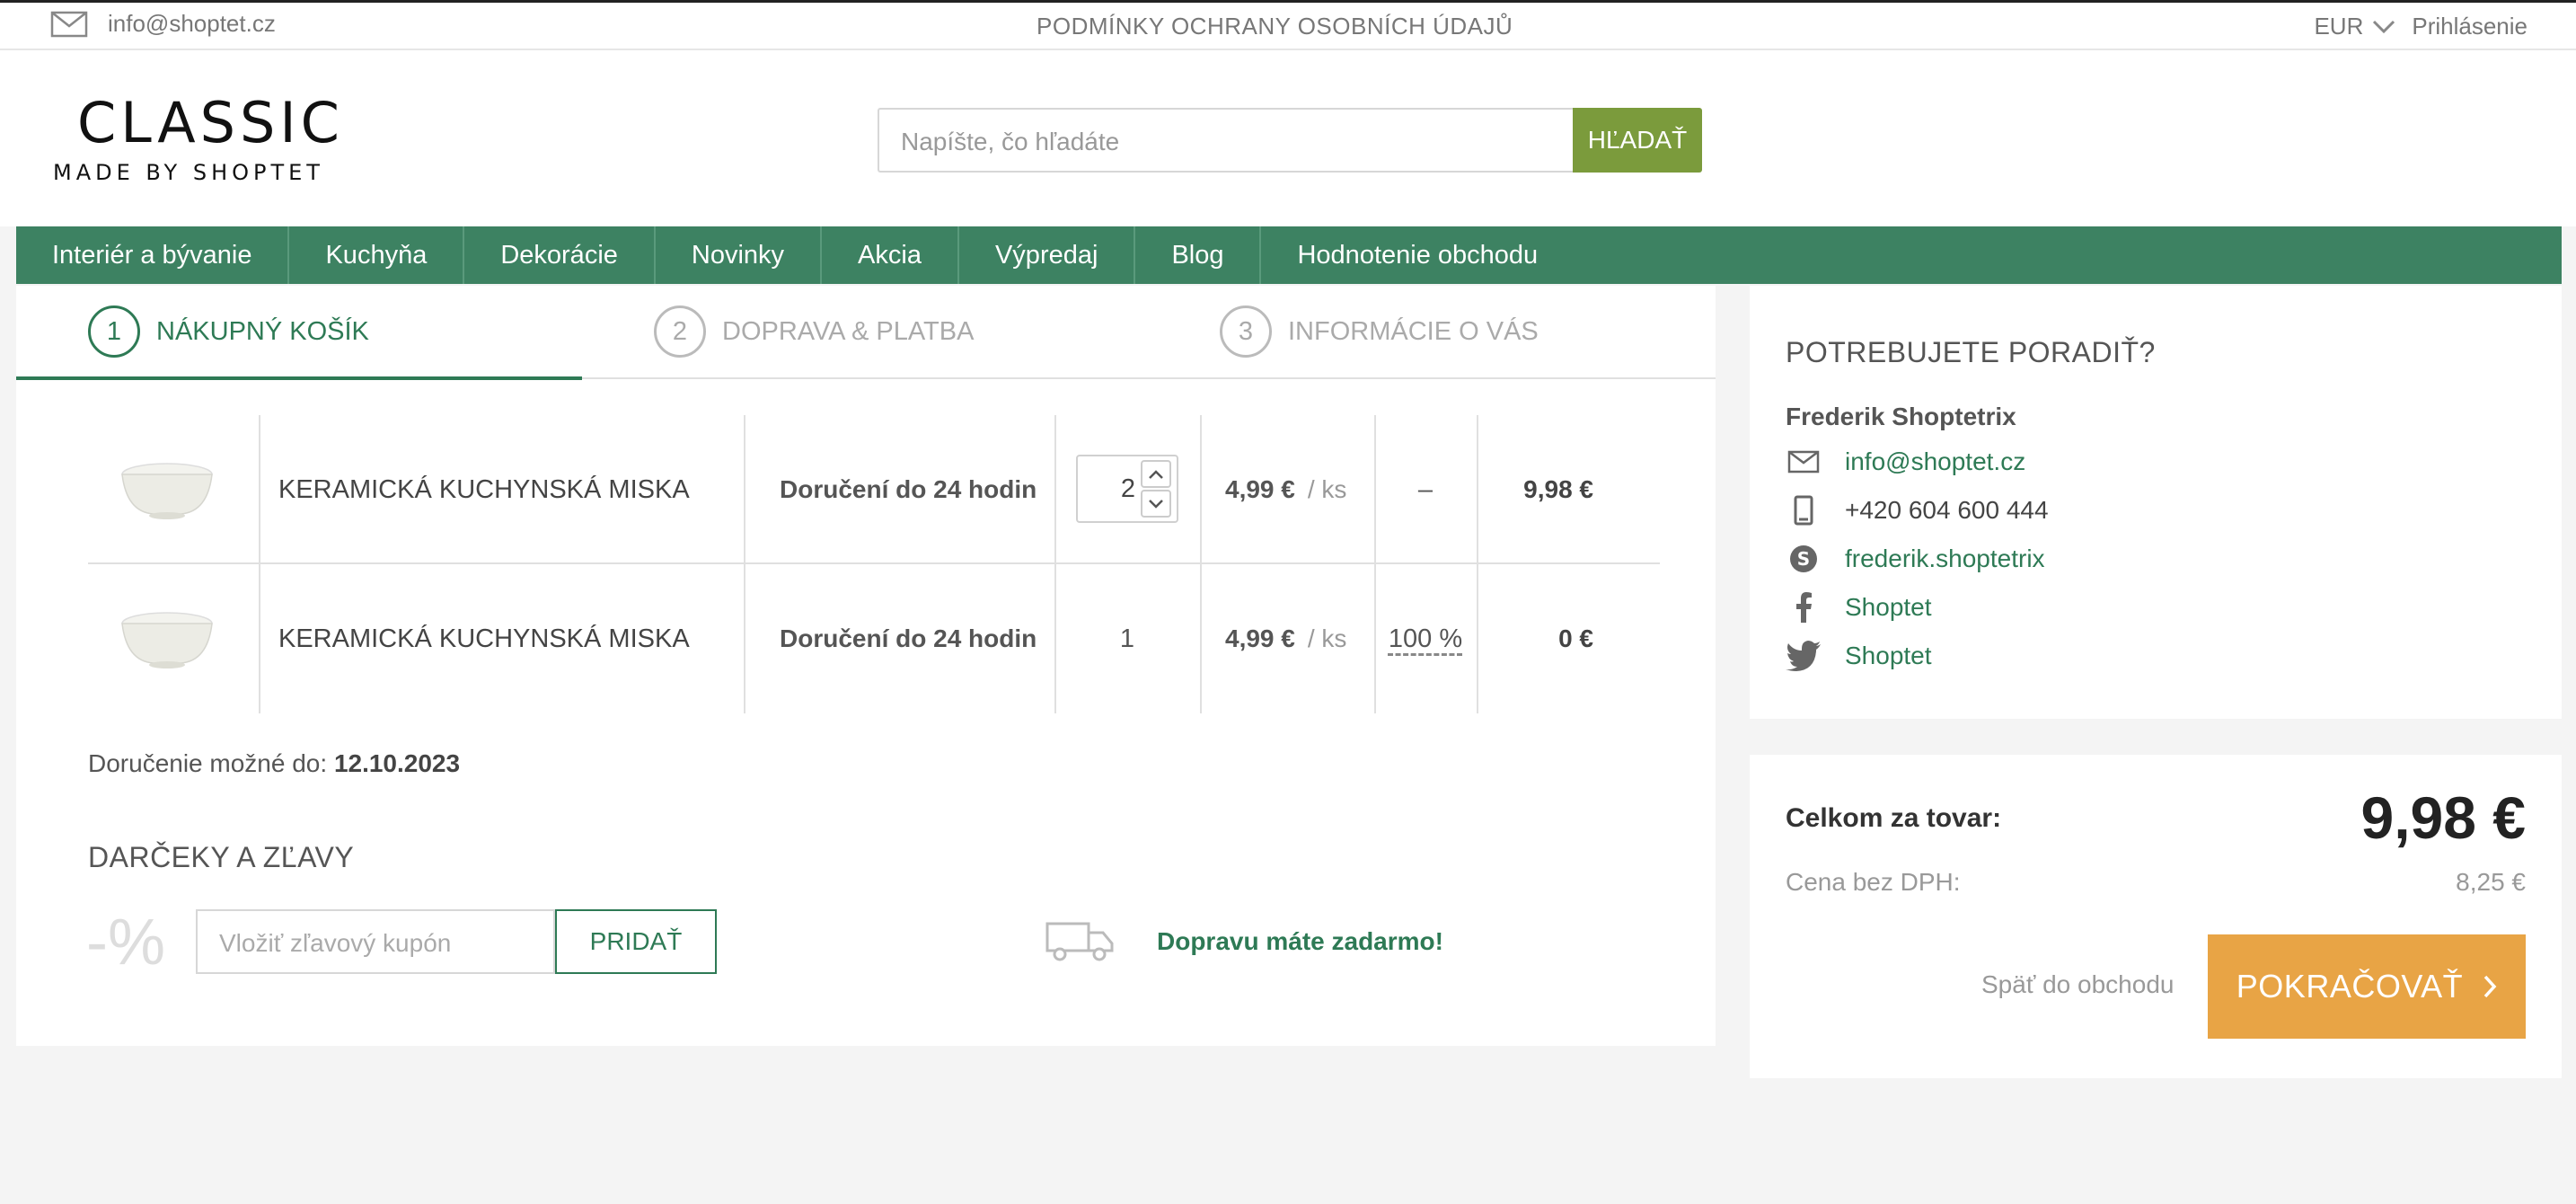  What do you see at coordinates (1637, 140) in the screenshot?
I see `search-button: HĽADAŤ` at bounding box center [1637, 140].